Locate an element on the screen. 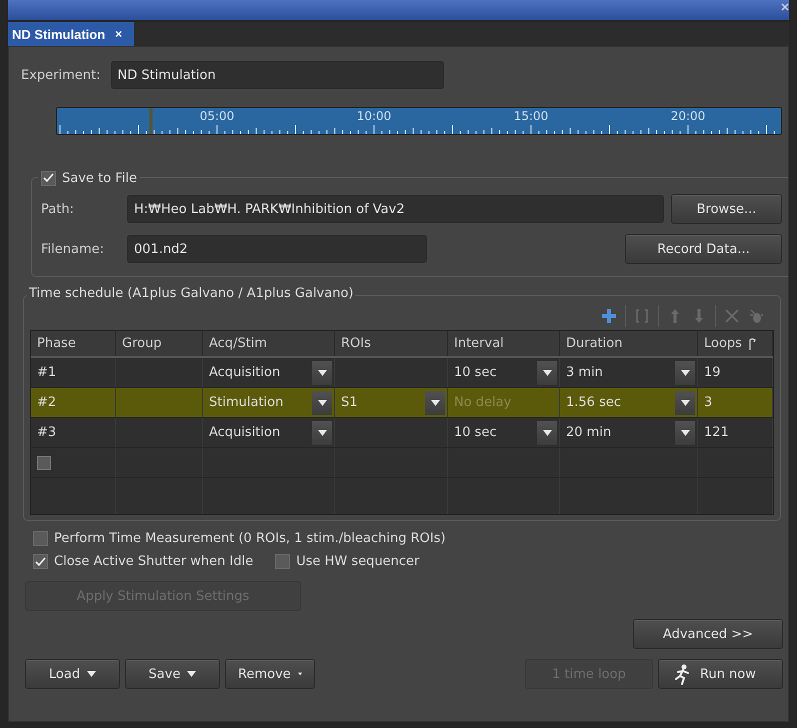 The image size is (797, 728). tab-label: ND Stimulation is located at coordinates (59, 34).